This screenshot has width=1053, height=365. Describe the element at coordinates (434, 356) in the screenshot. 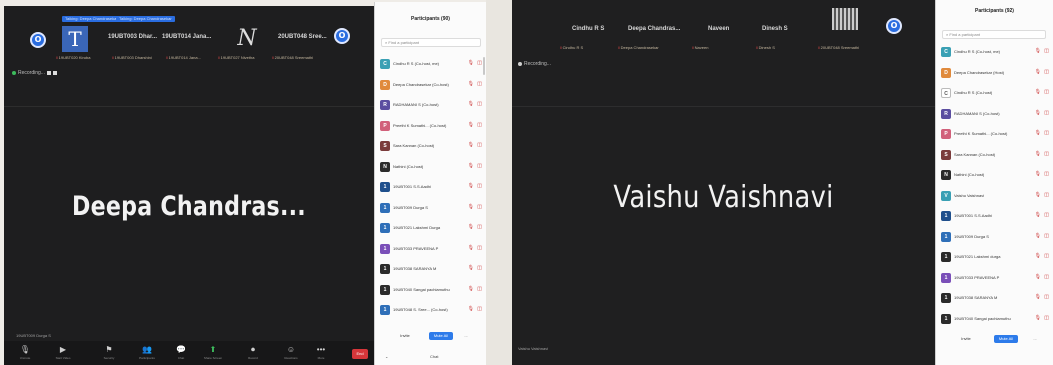

I see `chat-section-label: Chat` at that location.